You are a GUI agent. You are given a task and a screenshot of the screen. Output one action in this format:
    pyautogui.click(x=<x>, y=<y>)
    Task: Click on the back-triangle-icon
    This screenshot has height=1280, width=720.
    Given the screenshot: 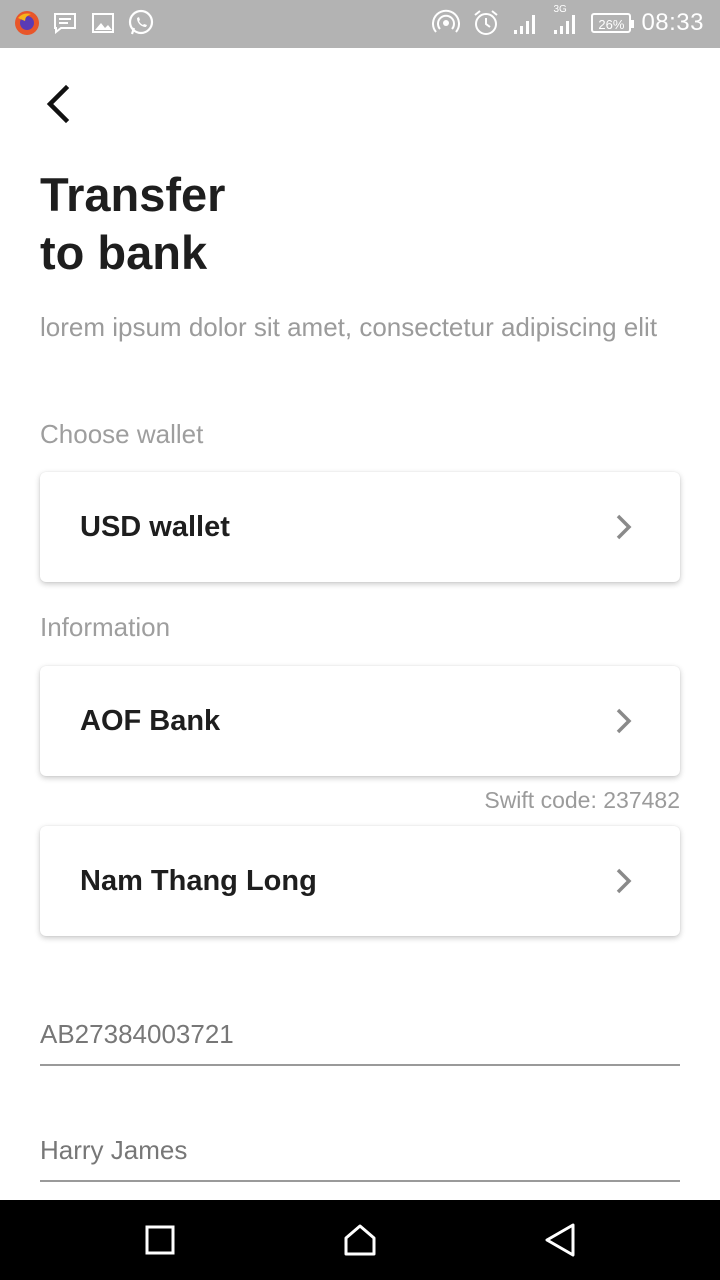 What is the action you would take?
    pyautogui.click(x=560, y=1240)
    